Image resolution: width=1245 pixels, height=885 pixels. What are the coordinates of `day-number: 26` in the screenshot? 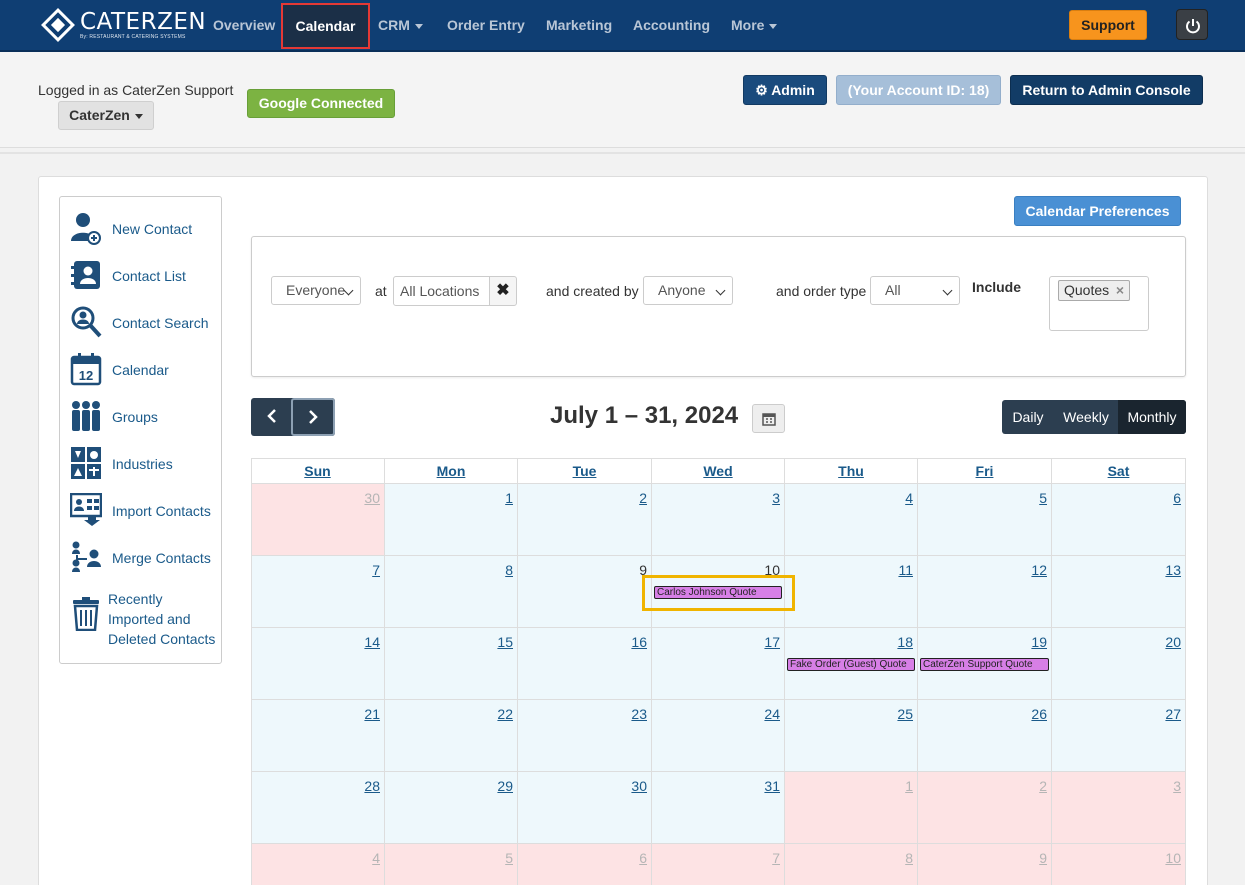 It's located at (1039, 714).